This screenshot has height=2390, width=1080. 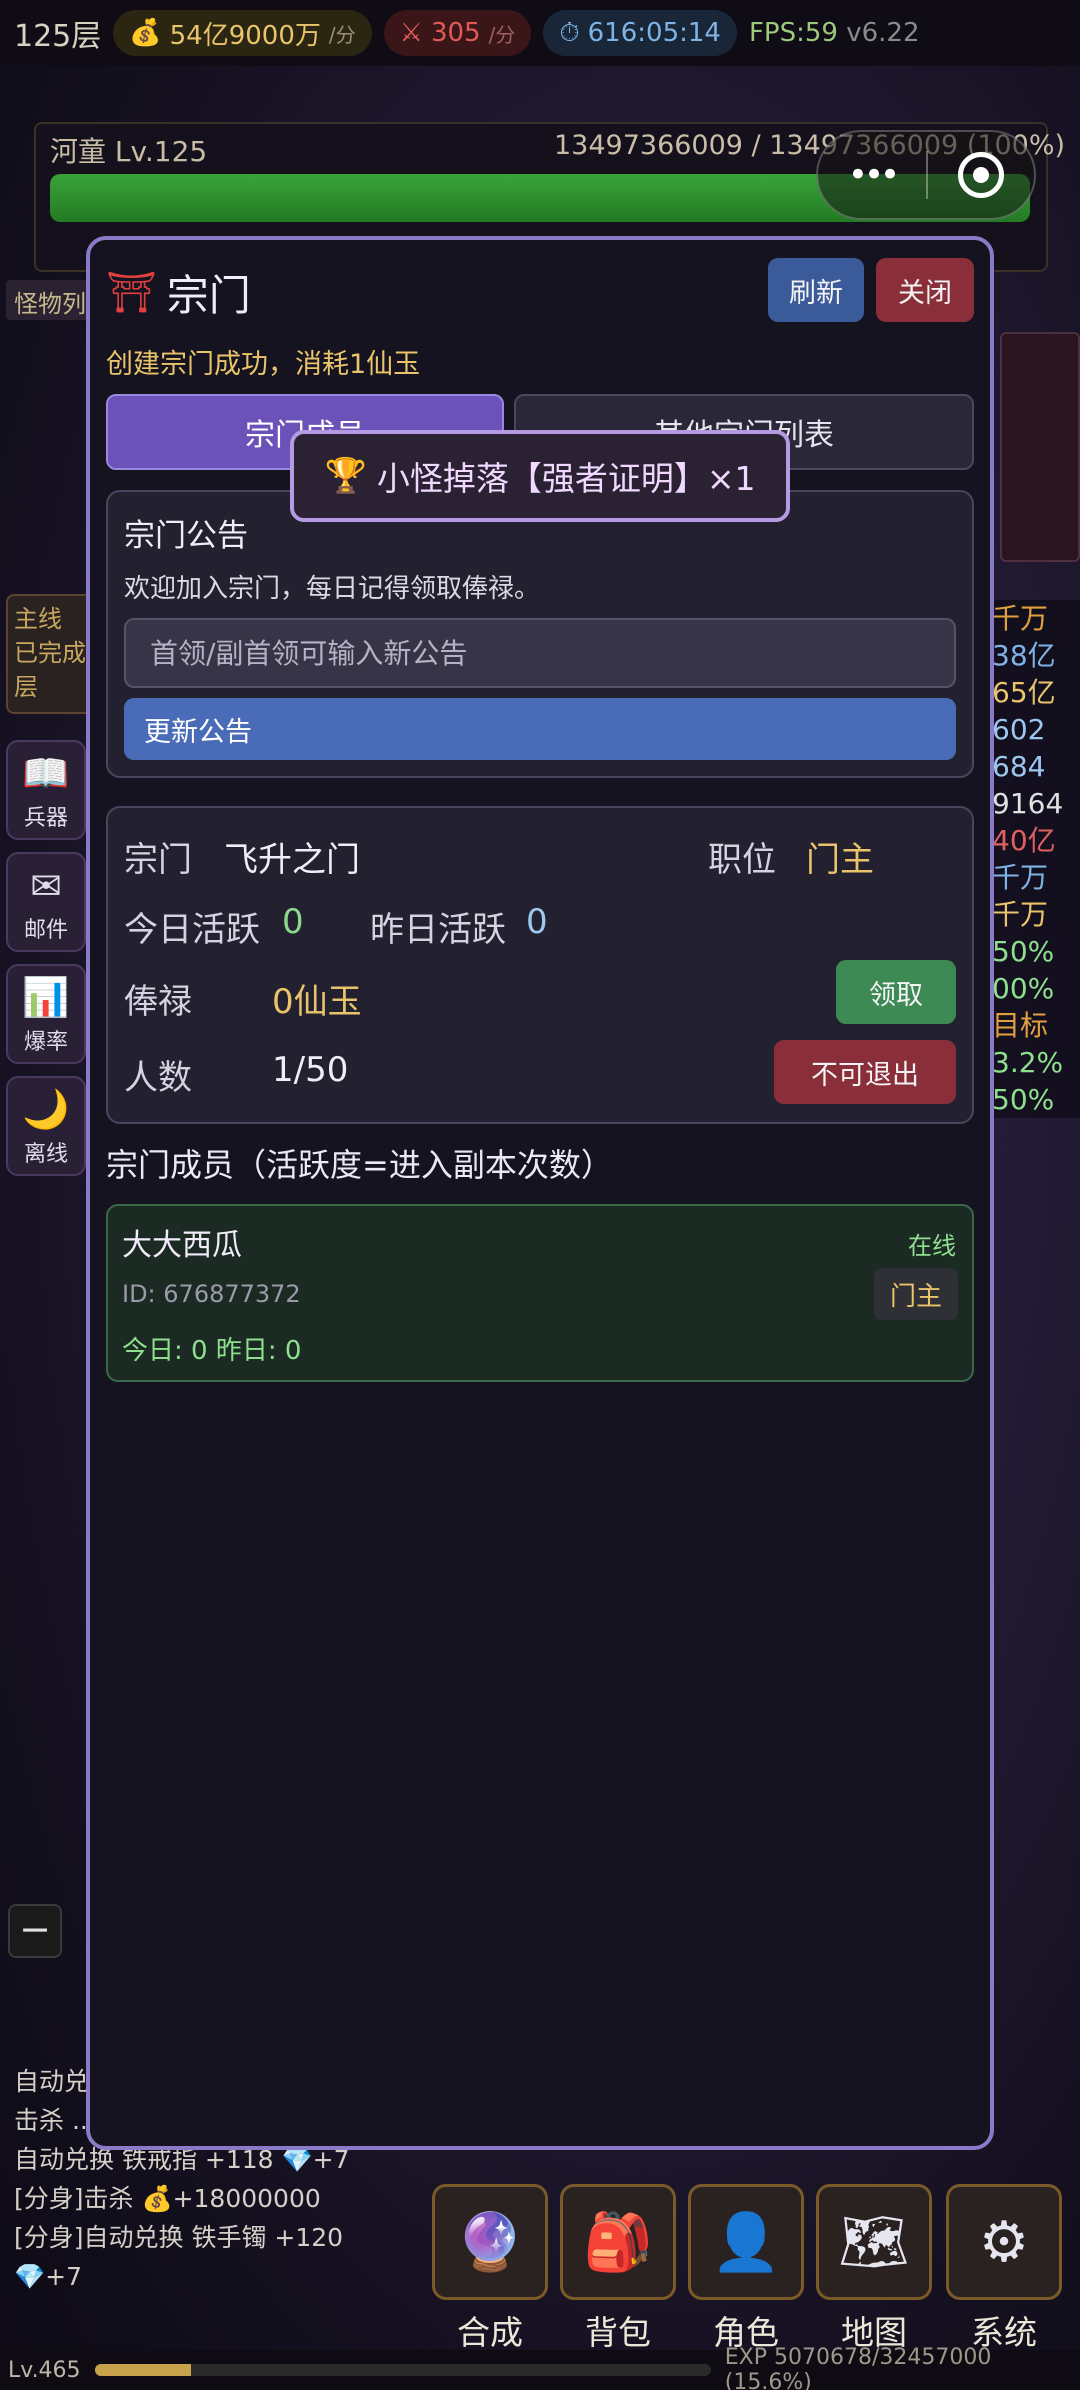 I want to click on person-icon: 👤, so click(x=746, y=2242).